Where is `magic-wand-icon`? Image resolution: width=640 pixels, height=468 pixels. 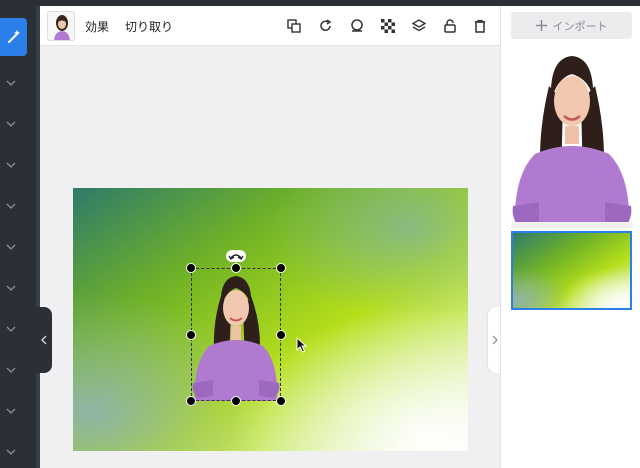
magic-wand-icon is located at coordinates (13, 36).